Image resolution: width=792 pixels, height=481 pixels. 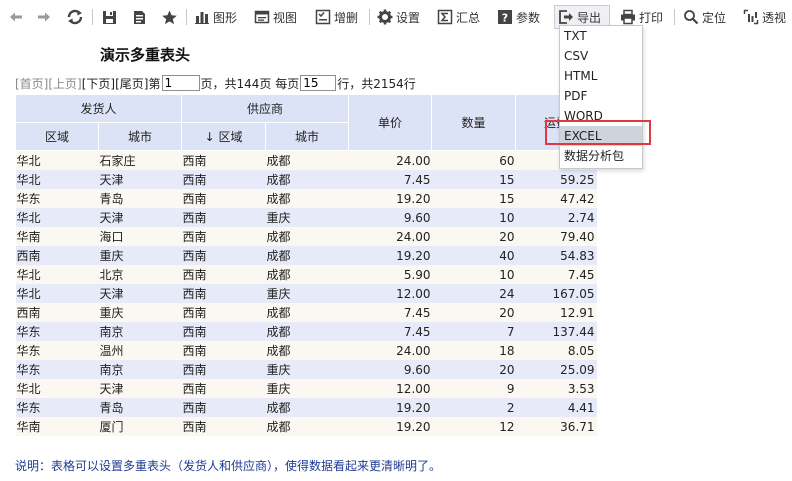 What do you see at coordinates (306, 255) in the screenshot?
I see `table-row: 西南 重庆 西南 成都 19.20 40 54.83` at bounding box center [306, 255].